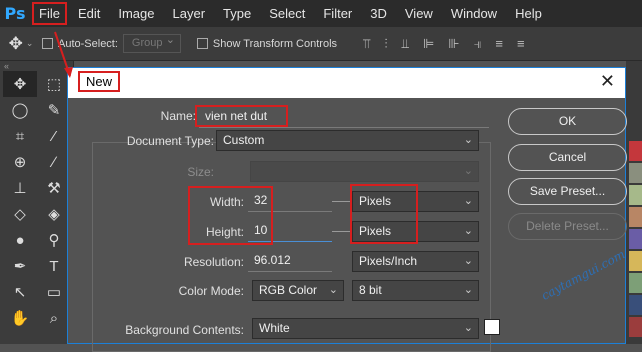 The image size is (642, 352). What do you see at coordinates (444, 44) in the screenshot?
I see `align-buttons: ⫪ ⫶ ⫫ ⊫ ⊪ ⫣ ≡ ≡` at bounding box center [444, 44].